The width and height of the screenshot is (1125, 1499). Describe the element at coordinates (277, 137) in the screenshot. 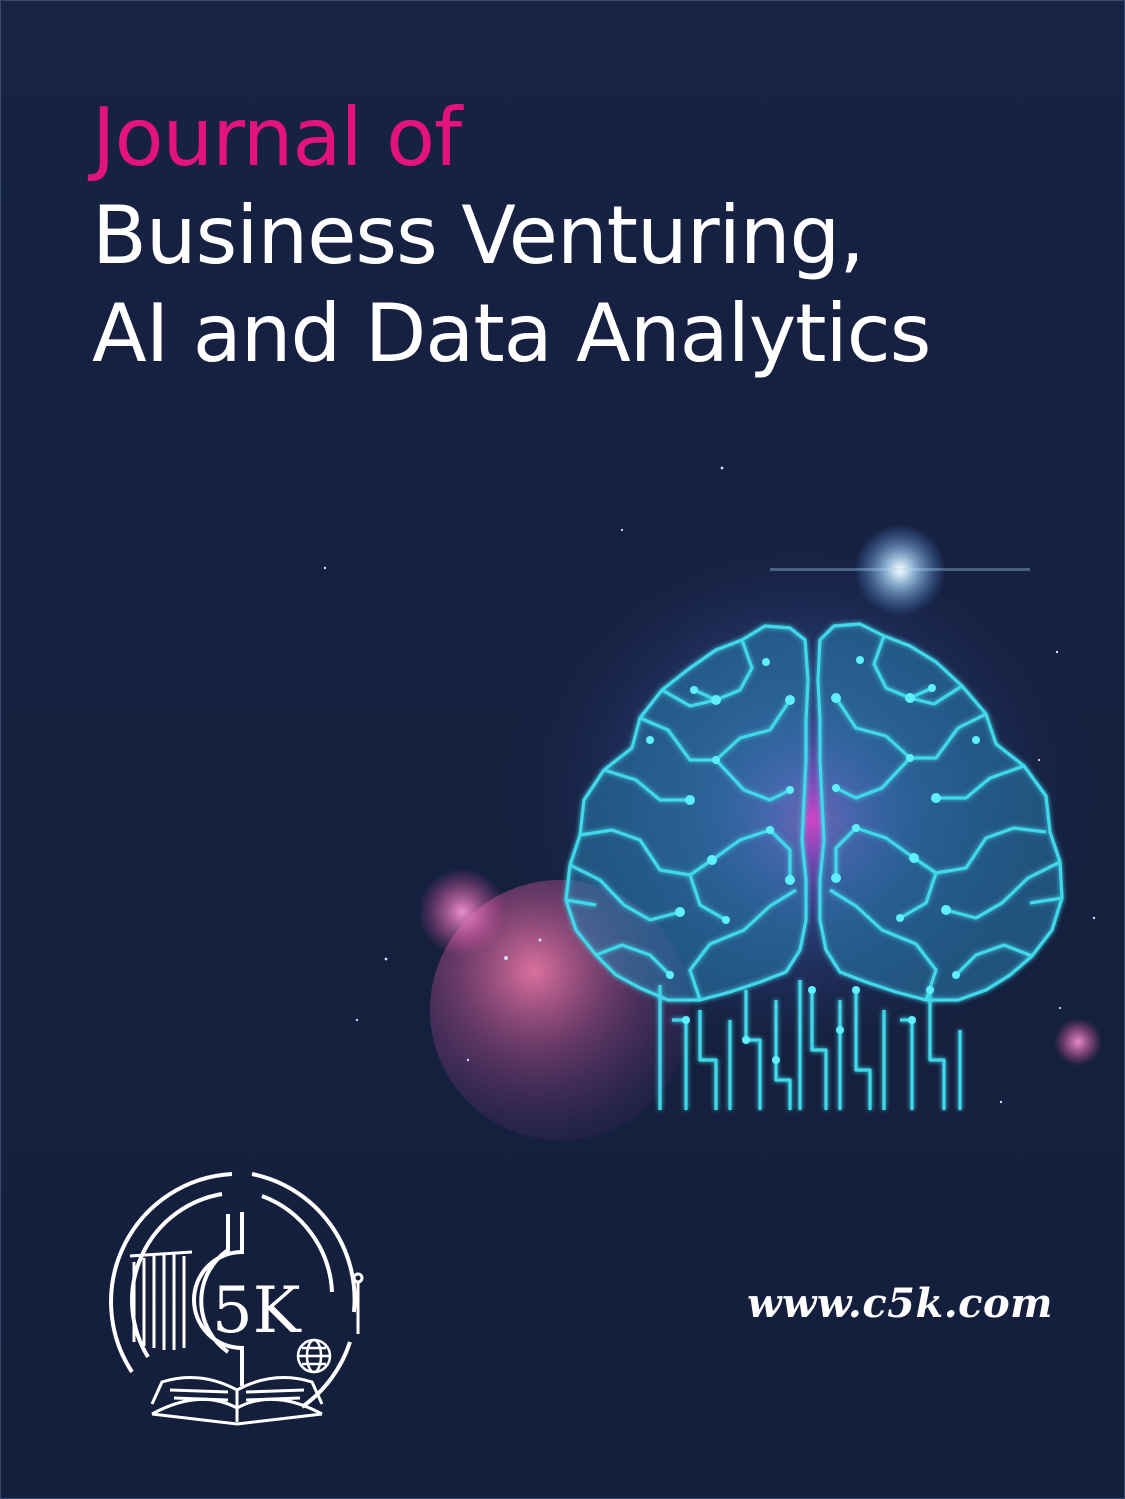

I see `title-line-journal-of: Journal of` at that location.